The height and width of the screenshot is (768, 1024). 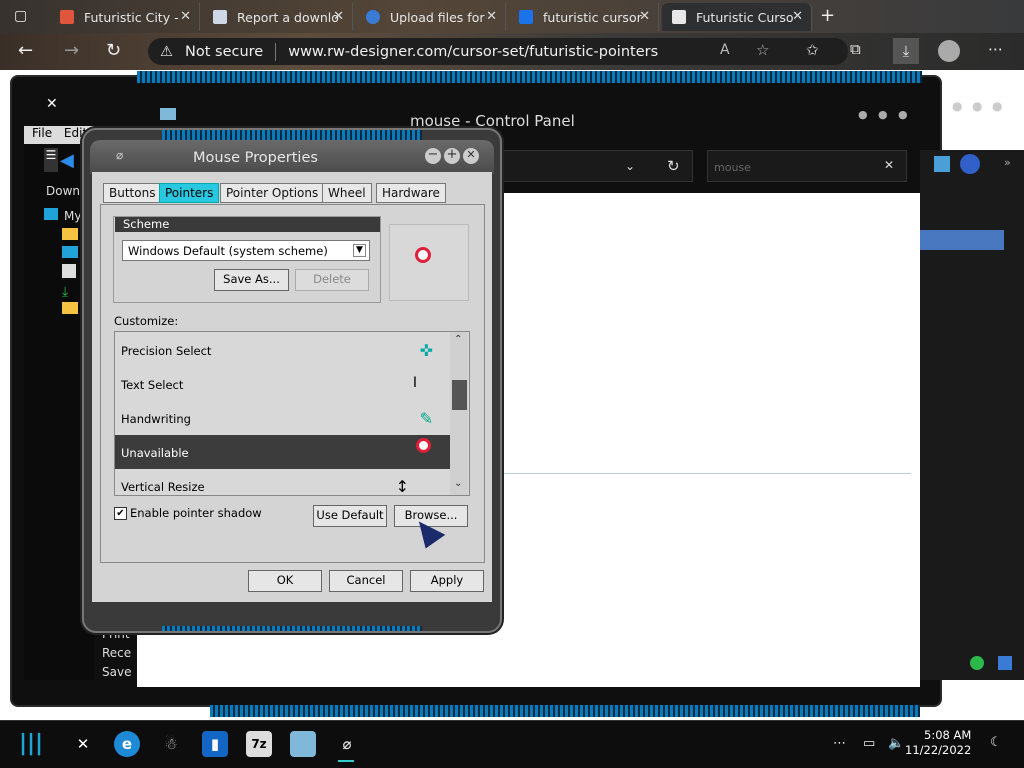 What do you see at coordinates (962, 240) in the screenshot?
I see `selected-item` at bounding box center [962, 240].